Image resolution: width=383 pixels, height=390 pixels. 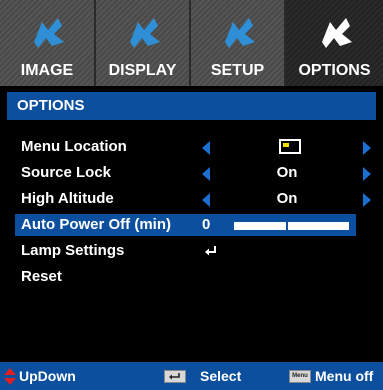 What do you see at coordinates (334, 70) in the screenshot?
I see `tab-label: OPTIONS` at bounding box center [334, 70].